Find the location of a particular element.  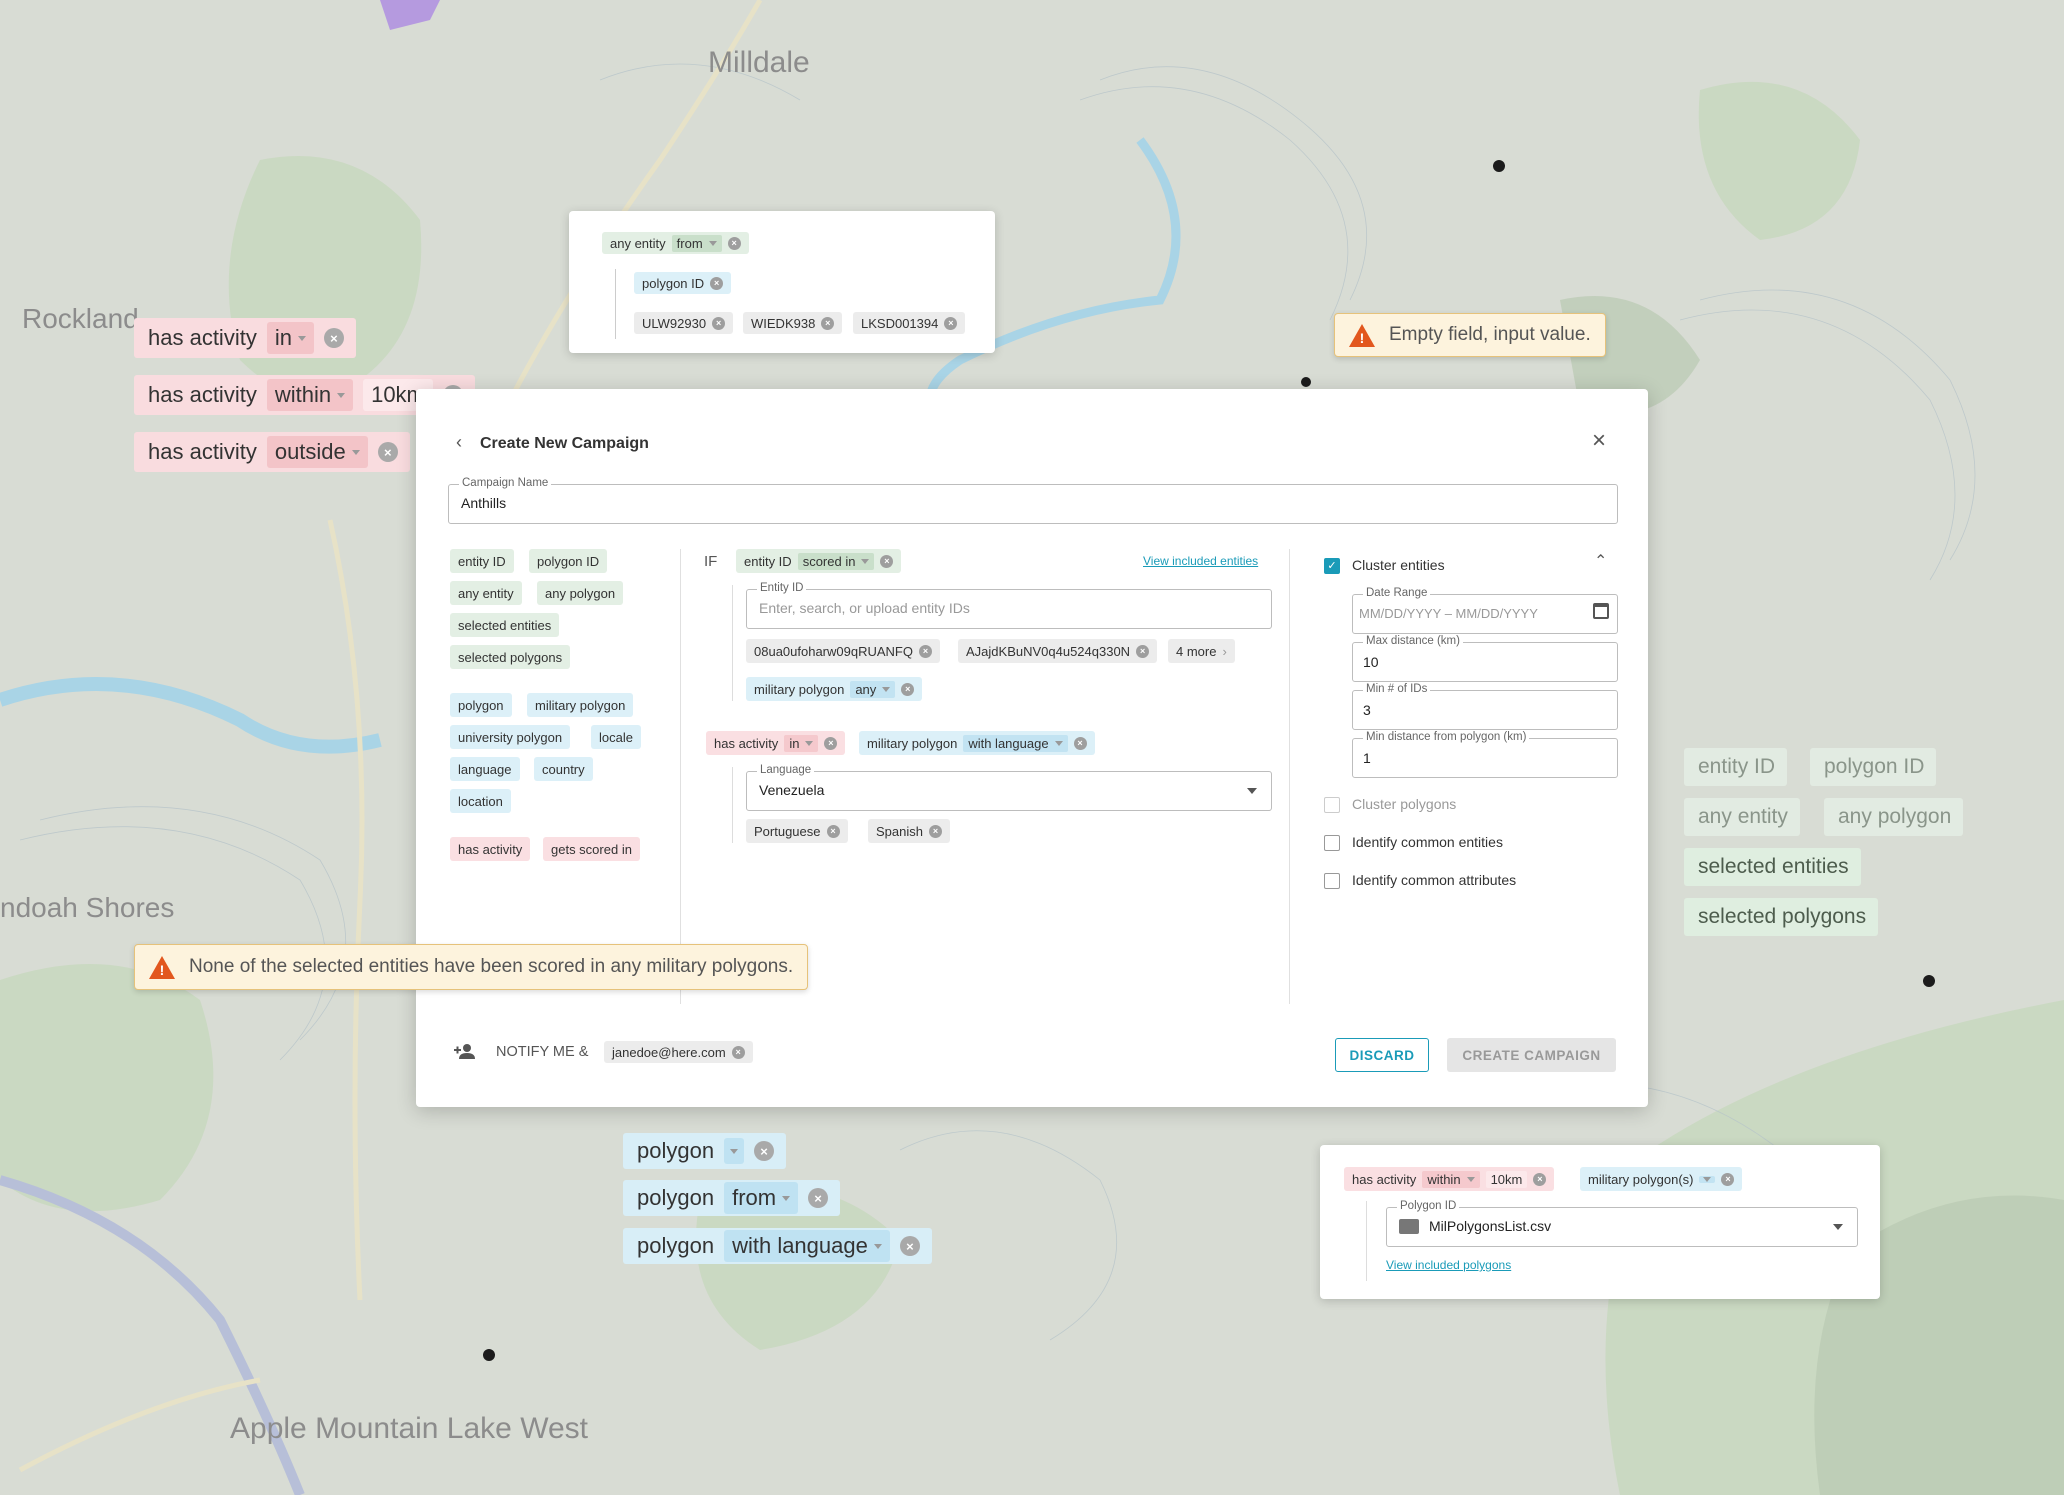

has-activity-rule-chip: has activity in × is located at coordinates (776, 743).